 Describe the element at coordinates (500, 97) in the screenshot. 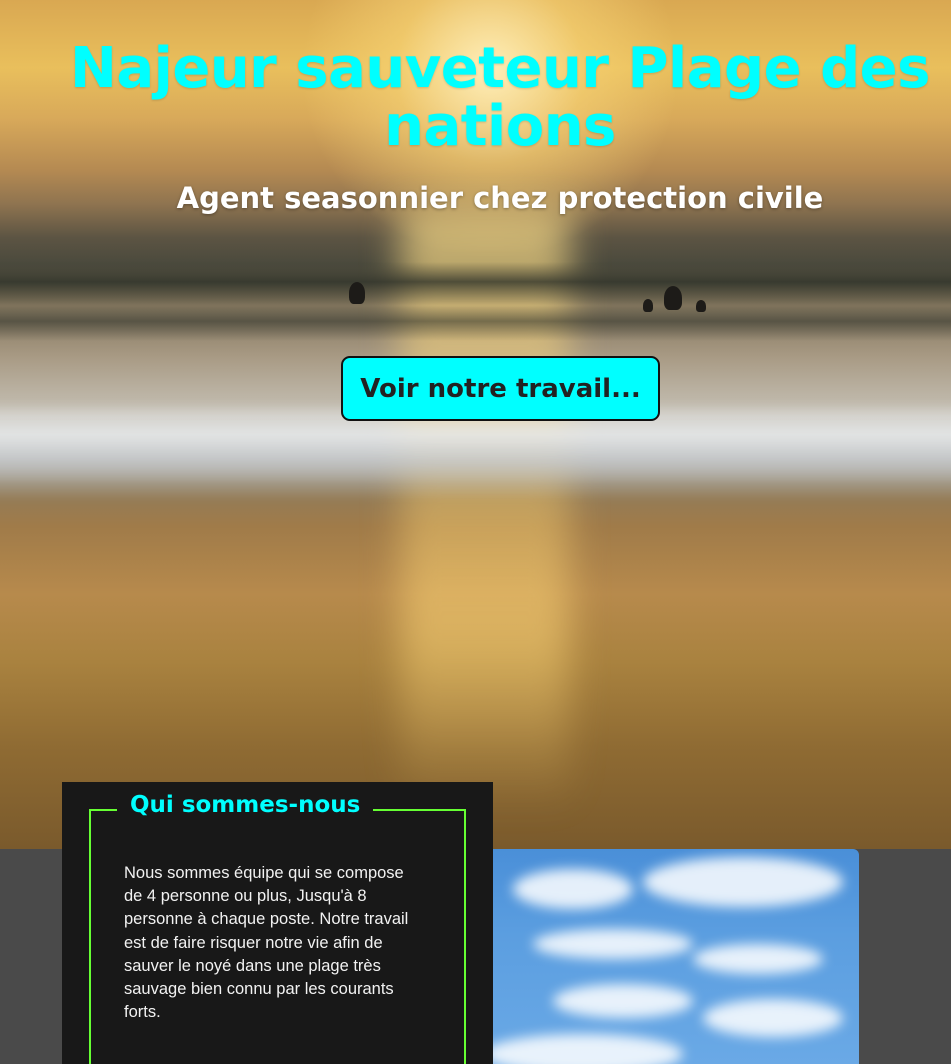

I see `page-title: Najeur sauveteur Plage des nations` at that location.